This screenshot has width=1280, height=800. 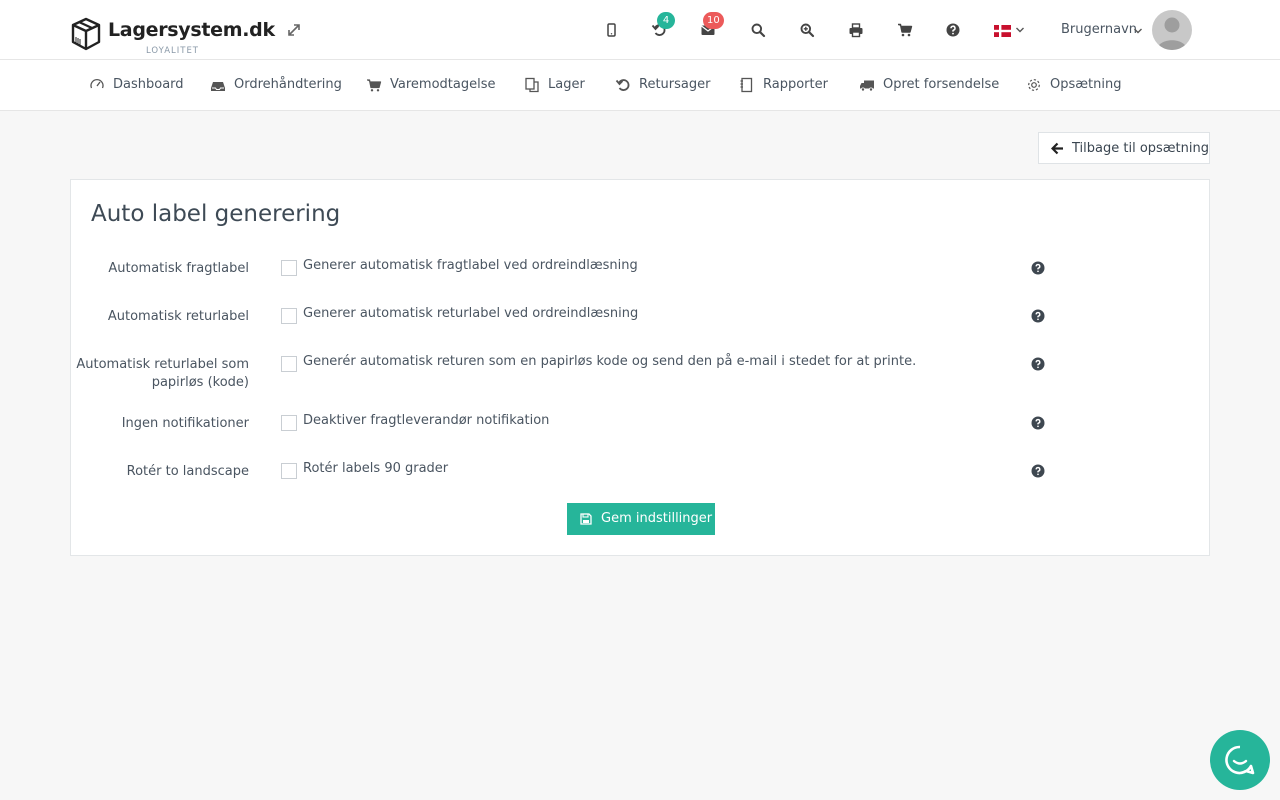 I want to click on expand-icon, so click(x=294, y=30).